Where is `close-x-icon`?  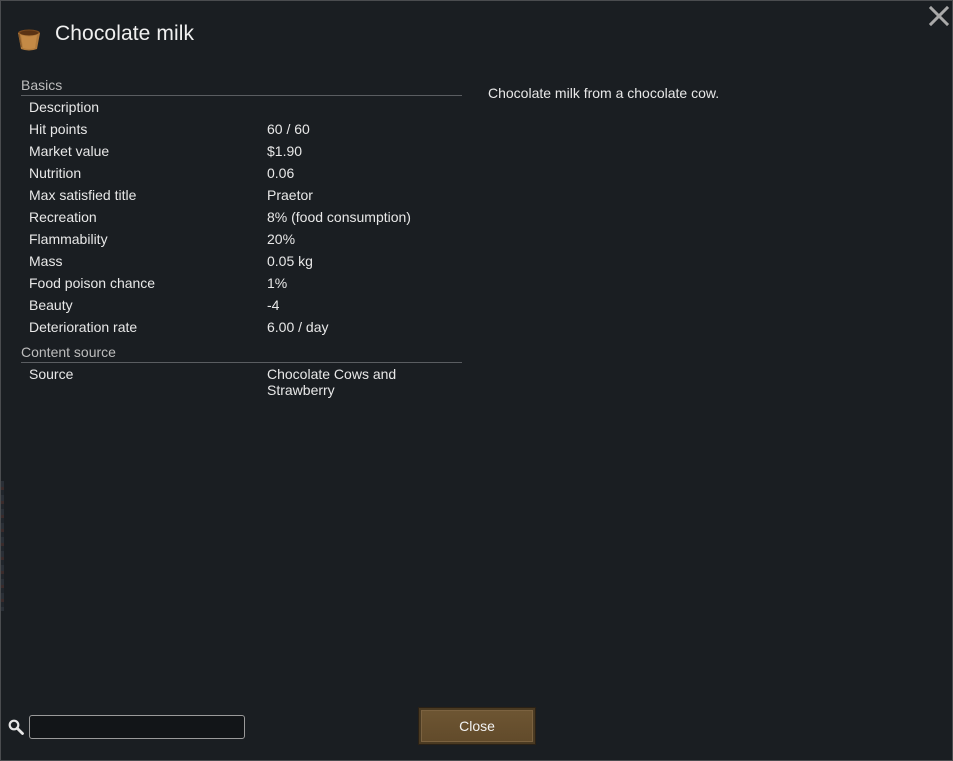
close-x-icon is located at coordinates (939, 16).